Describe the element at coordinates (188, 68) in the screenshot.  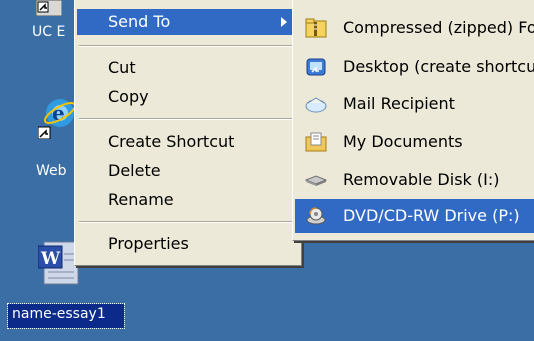
I see `menu-item-cut: Cut` at that location.